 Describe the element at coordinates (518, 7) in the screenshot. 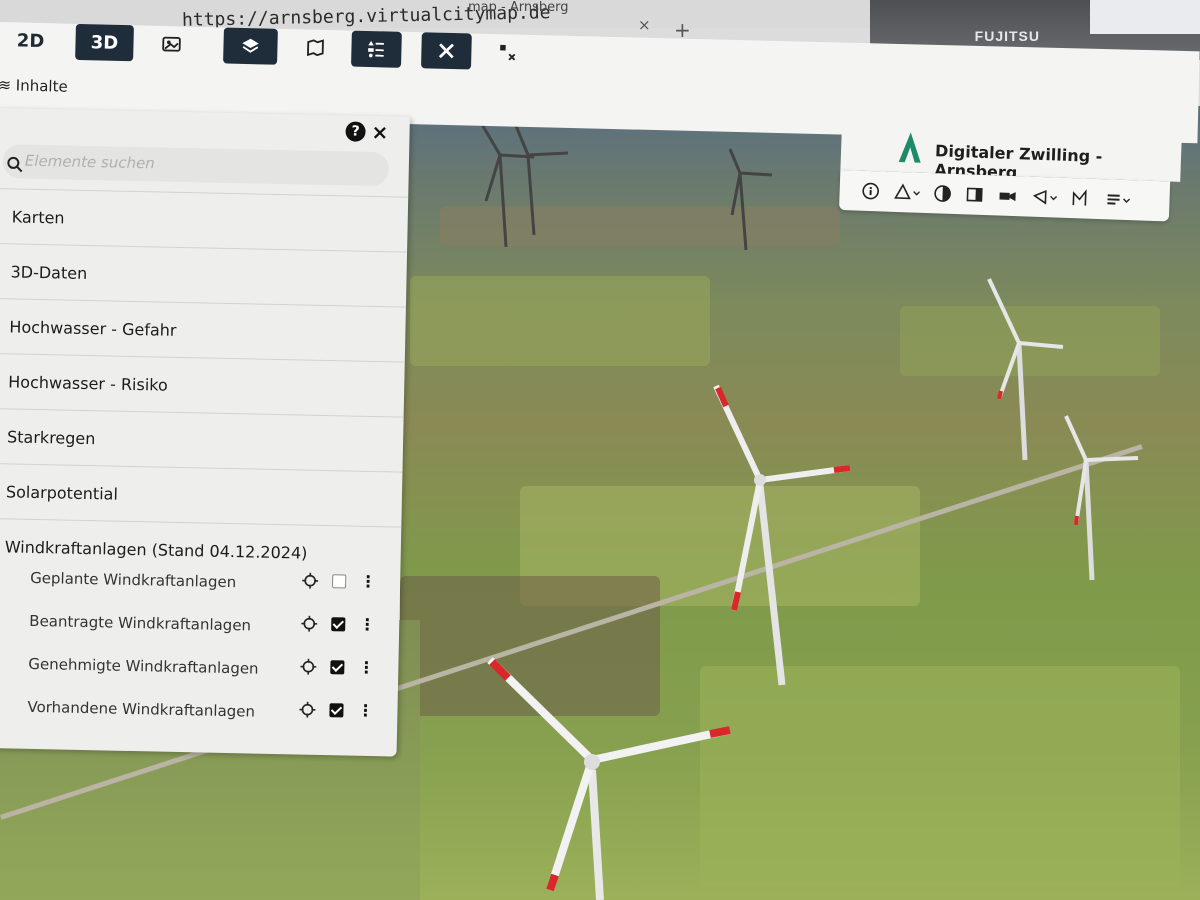

I see `browser-tab-title: map - Arnsberg` at that location.